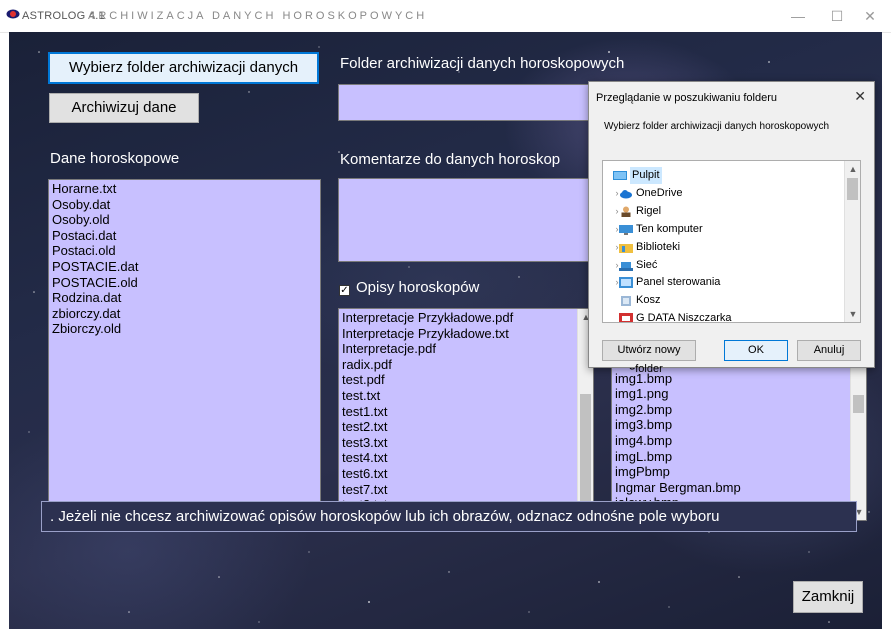 The width and height of the screenshot is (891, 629). Describe the element at coordinates (626, 248) in the screenshot. I see `library-icon` at that location.